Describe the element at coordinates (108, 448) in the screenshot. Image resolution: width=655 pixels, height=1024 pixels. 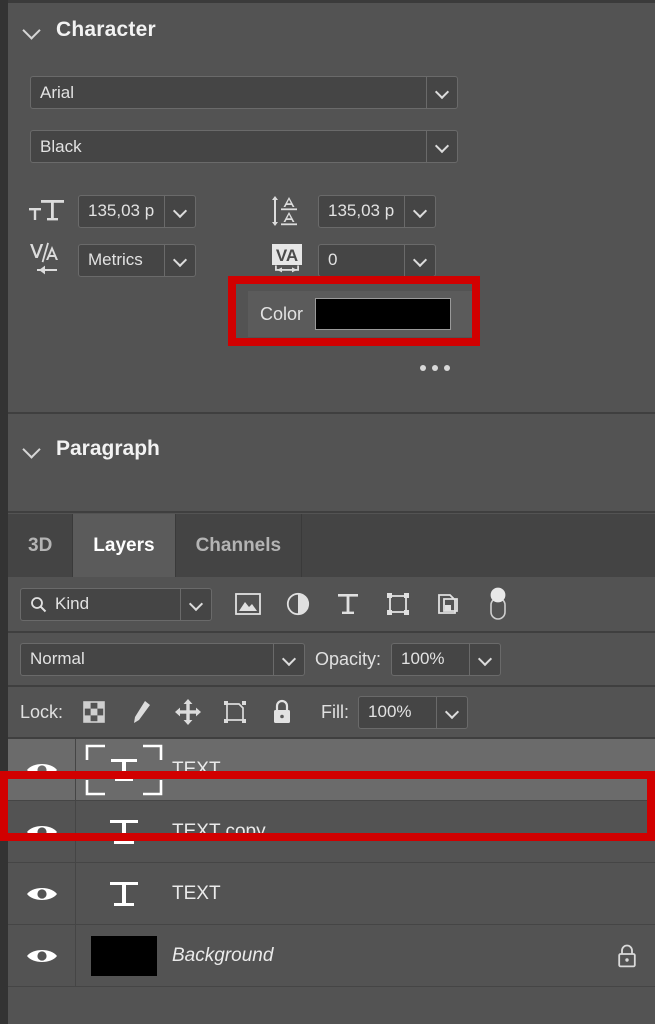
I see `paragraph-panel-title: Paragraph` at that location.